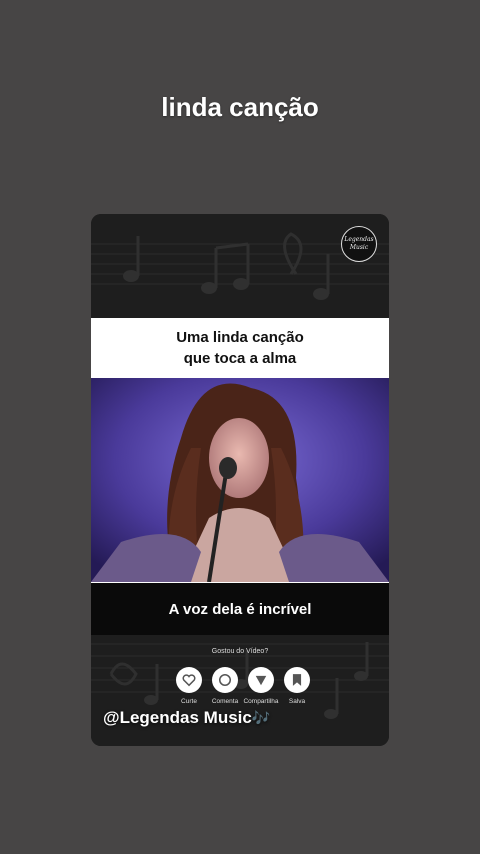 The image size is (480, 854). Describe the element at coordinates (189, 680) in the screenshot. I see `heart-icon` at that location.